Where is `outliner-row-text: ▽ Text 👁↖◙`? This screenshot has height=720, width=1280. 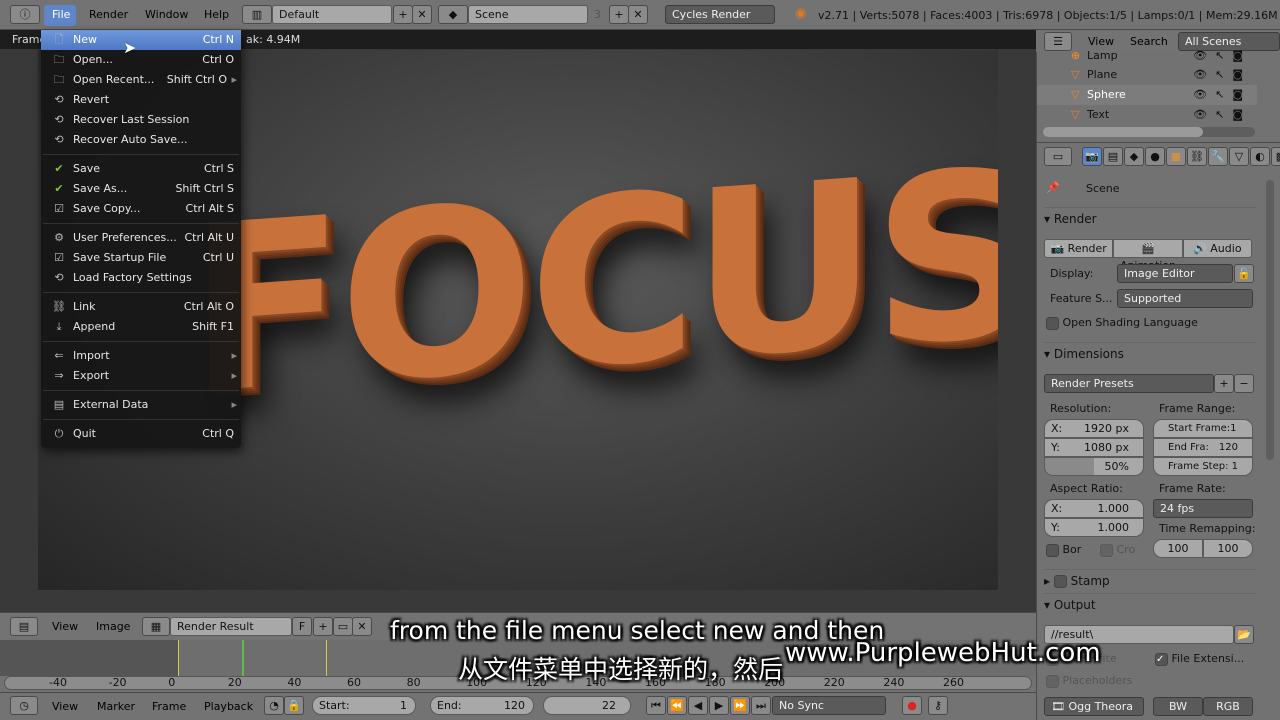 outliner-row-text: ▽ Text 👁↖◙ is located at coordinates (1147, 115).